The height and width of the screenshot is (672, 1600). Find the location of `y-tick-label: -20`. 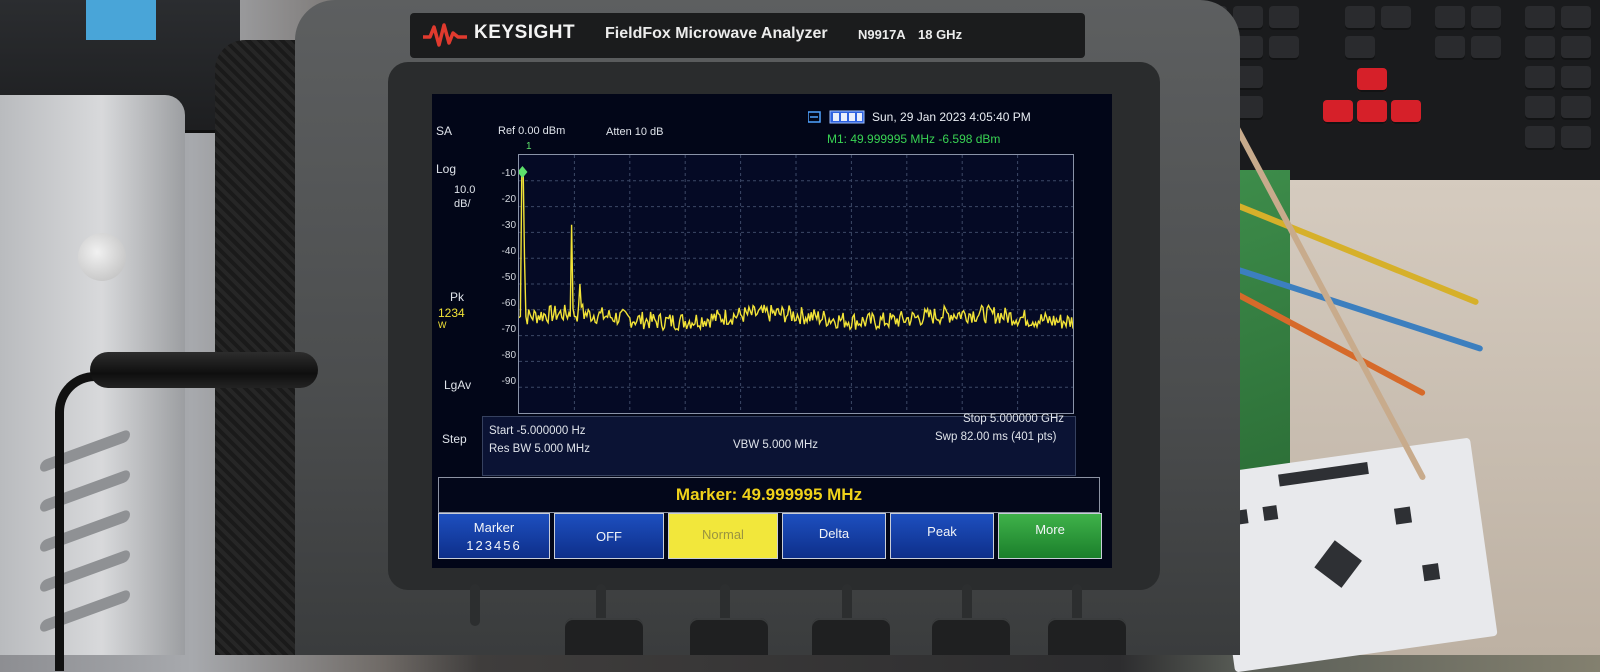

y-tick-label: -20 is located at coordinates (508, 199).